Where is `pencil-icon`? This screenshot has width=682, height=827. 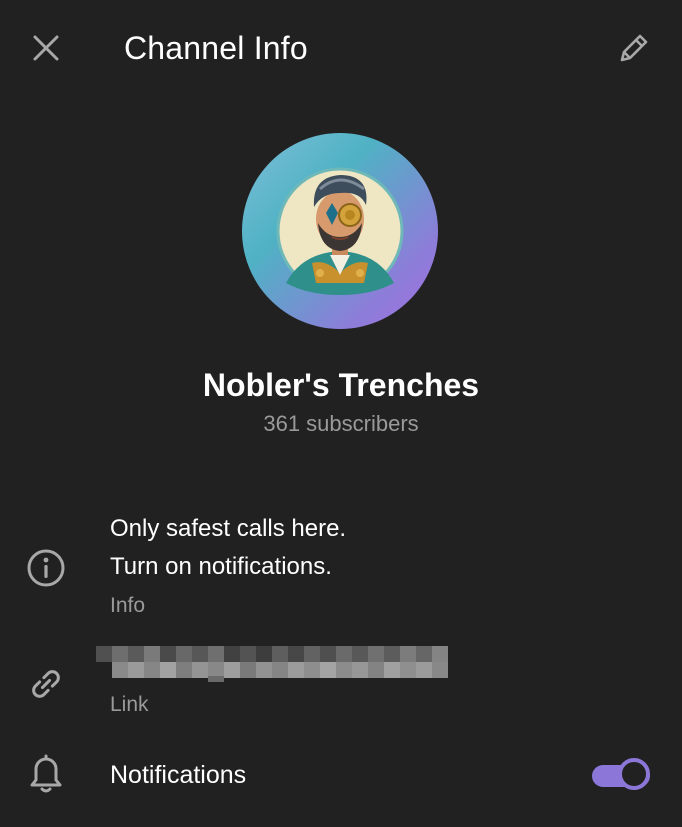
pencil-icon is located at coordinates (634, 48).